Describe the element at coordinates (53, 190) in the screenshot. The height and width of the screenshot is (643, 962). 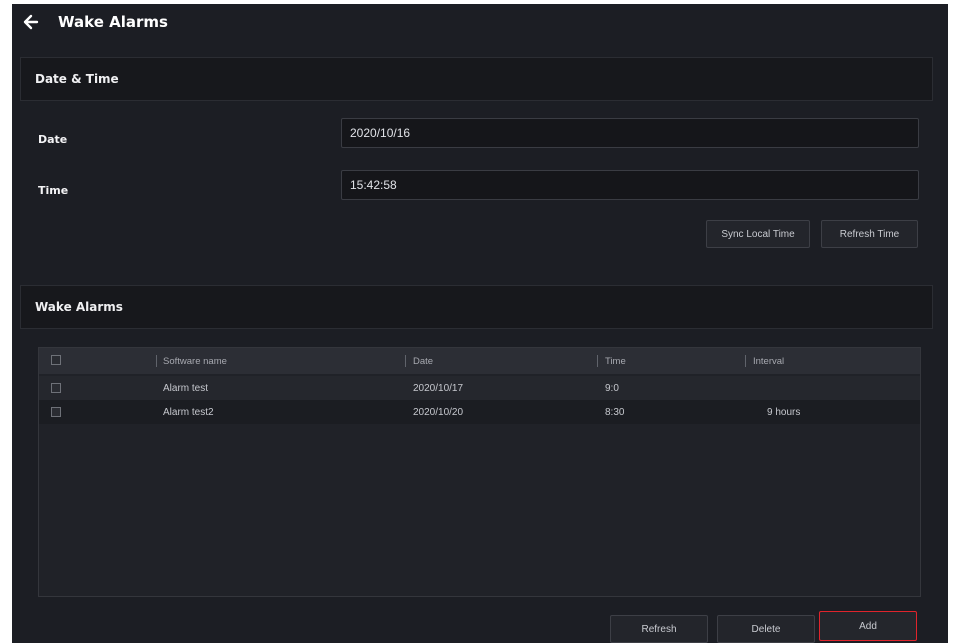
I see `time-label: Time` at that location.